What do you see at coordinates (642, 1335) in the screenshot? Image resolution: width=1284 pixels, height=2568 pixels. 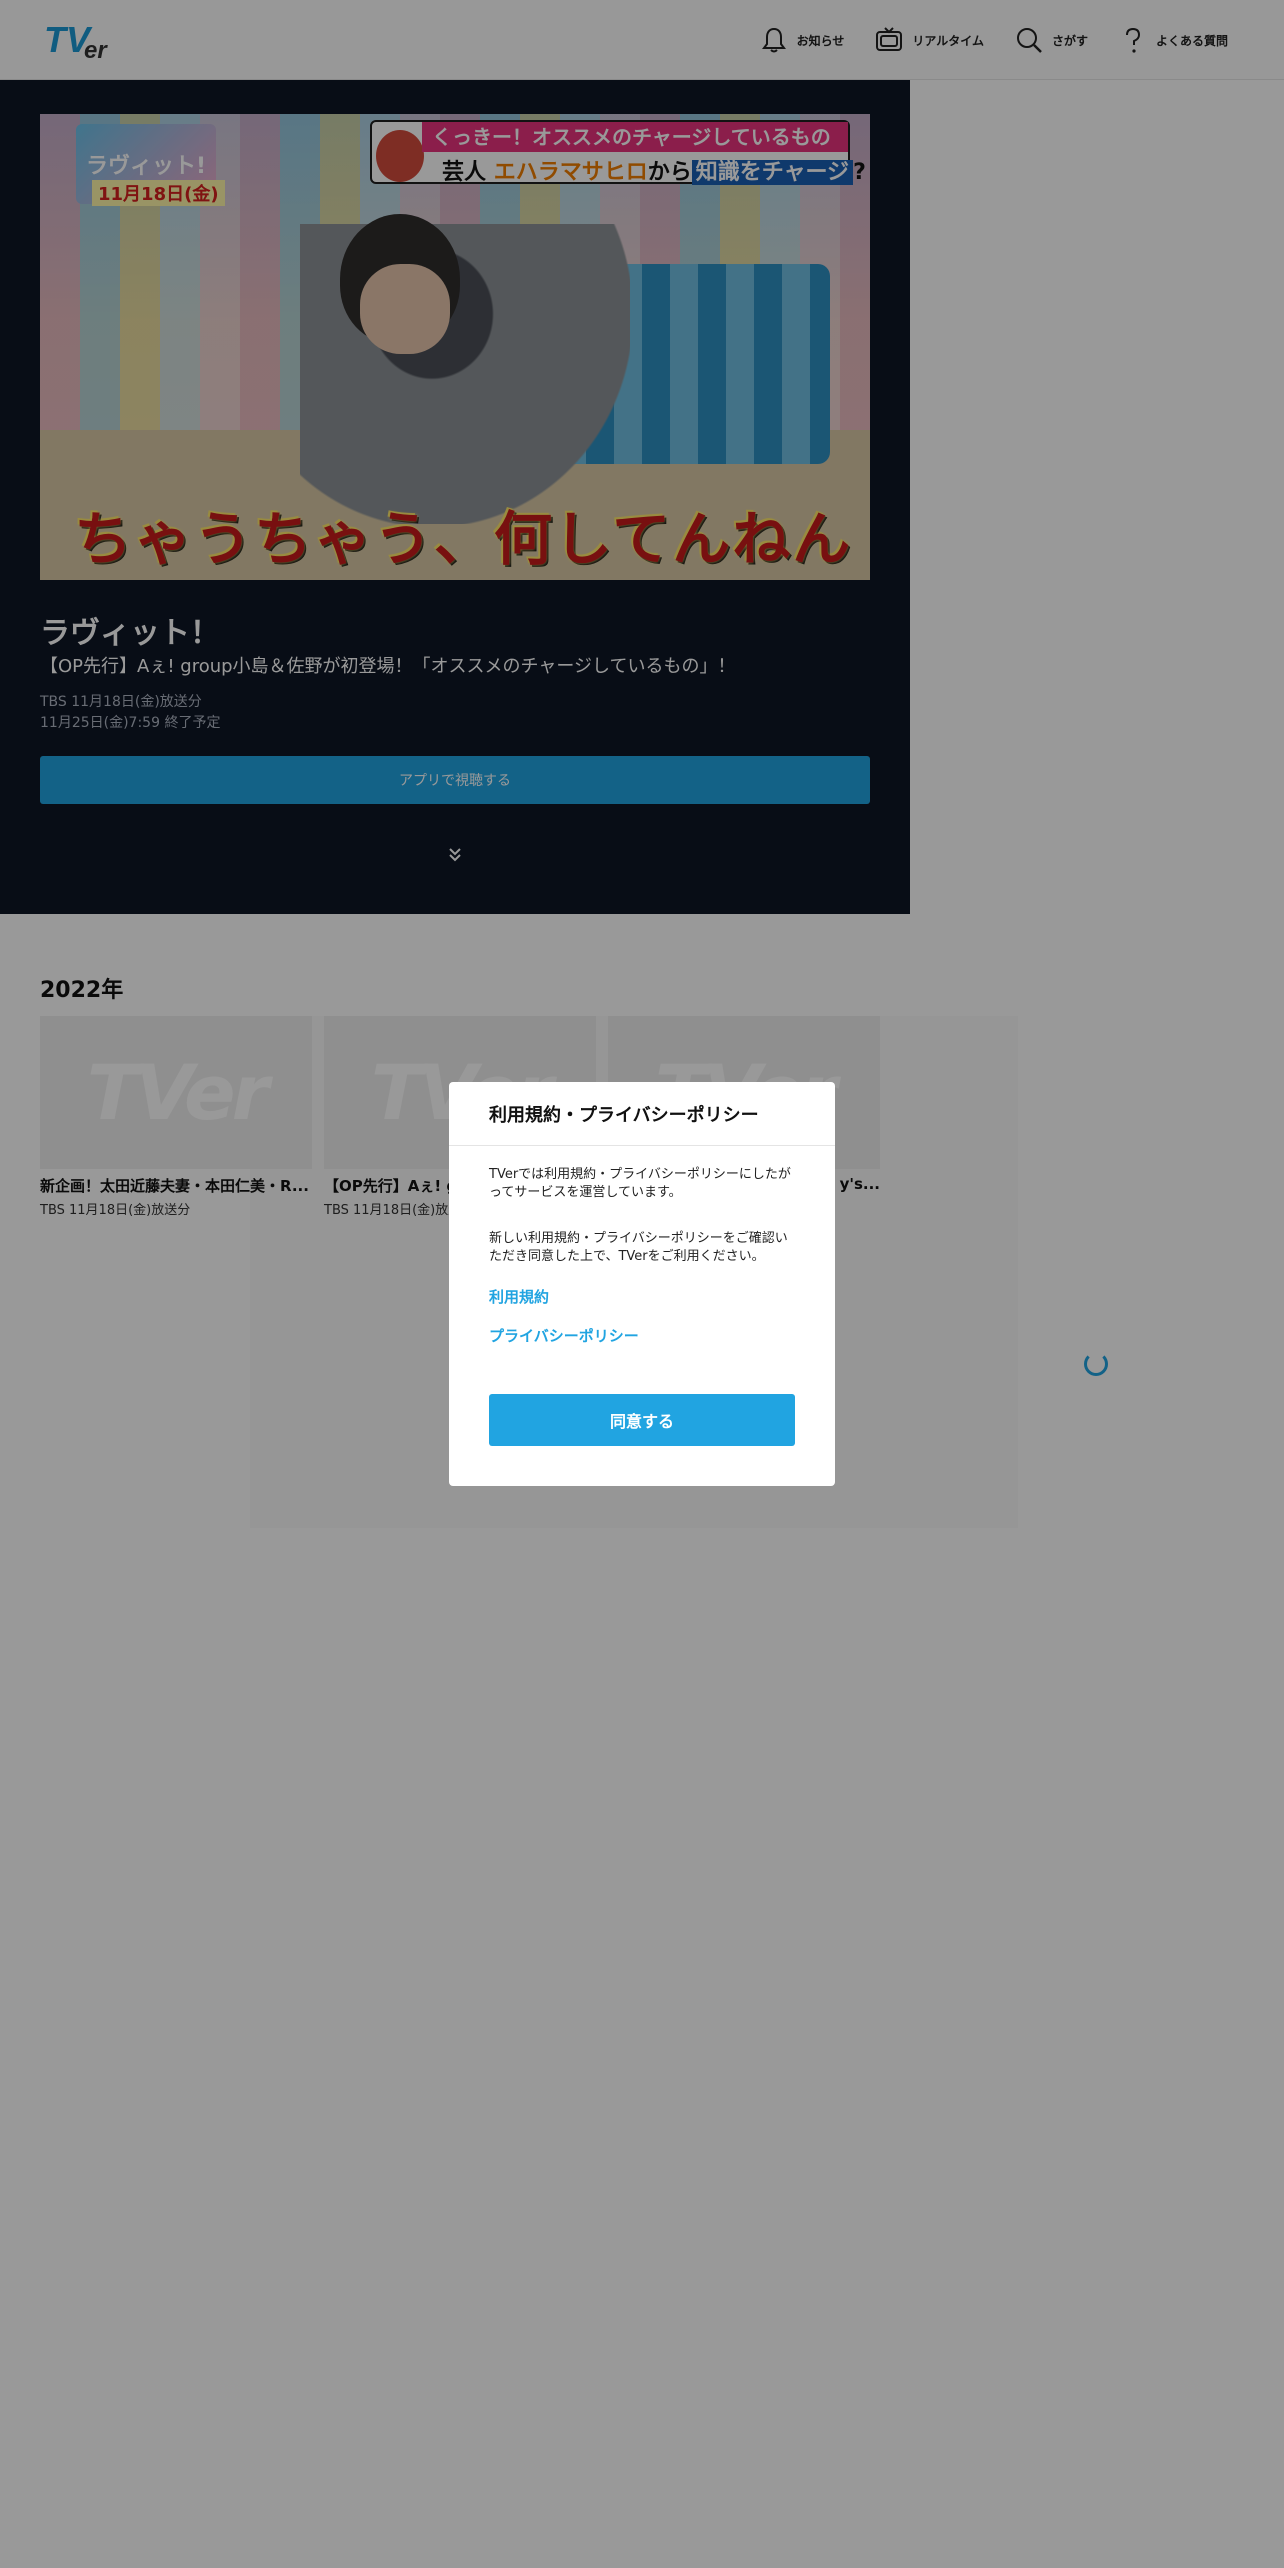 I see `privacy-policy-link: プライバシーポリシー` at bounding box center [642, 1335].